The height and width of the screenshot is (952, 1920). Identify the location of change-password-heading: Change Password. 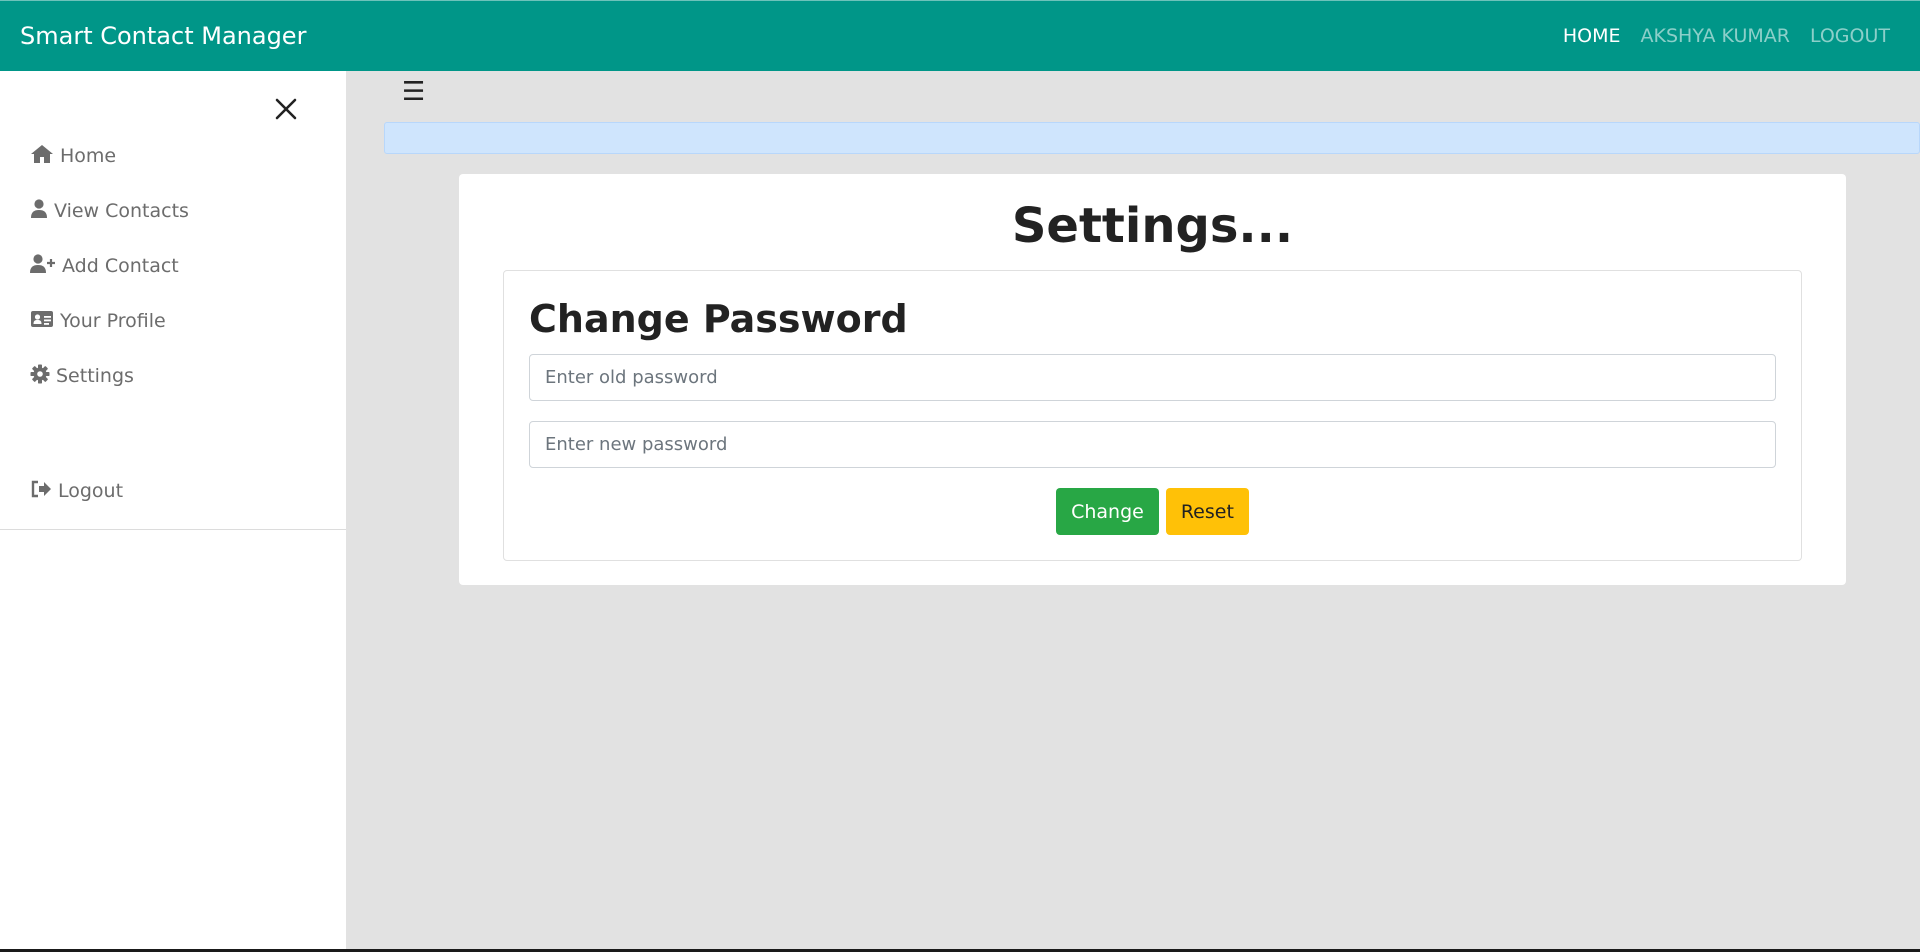
(718, 319).